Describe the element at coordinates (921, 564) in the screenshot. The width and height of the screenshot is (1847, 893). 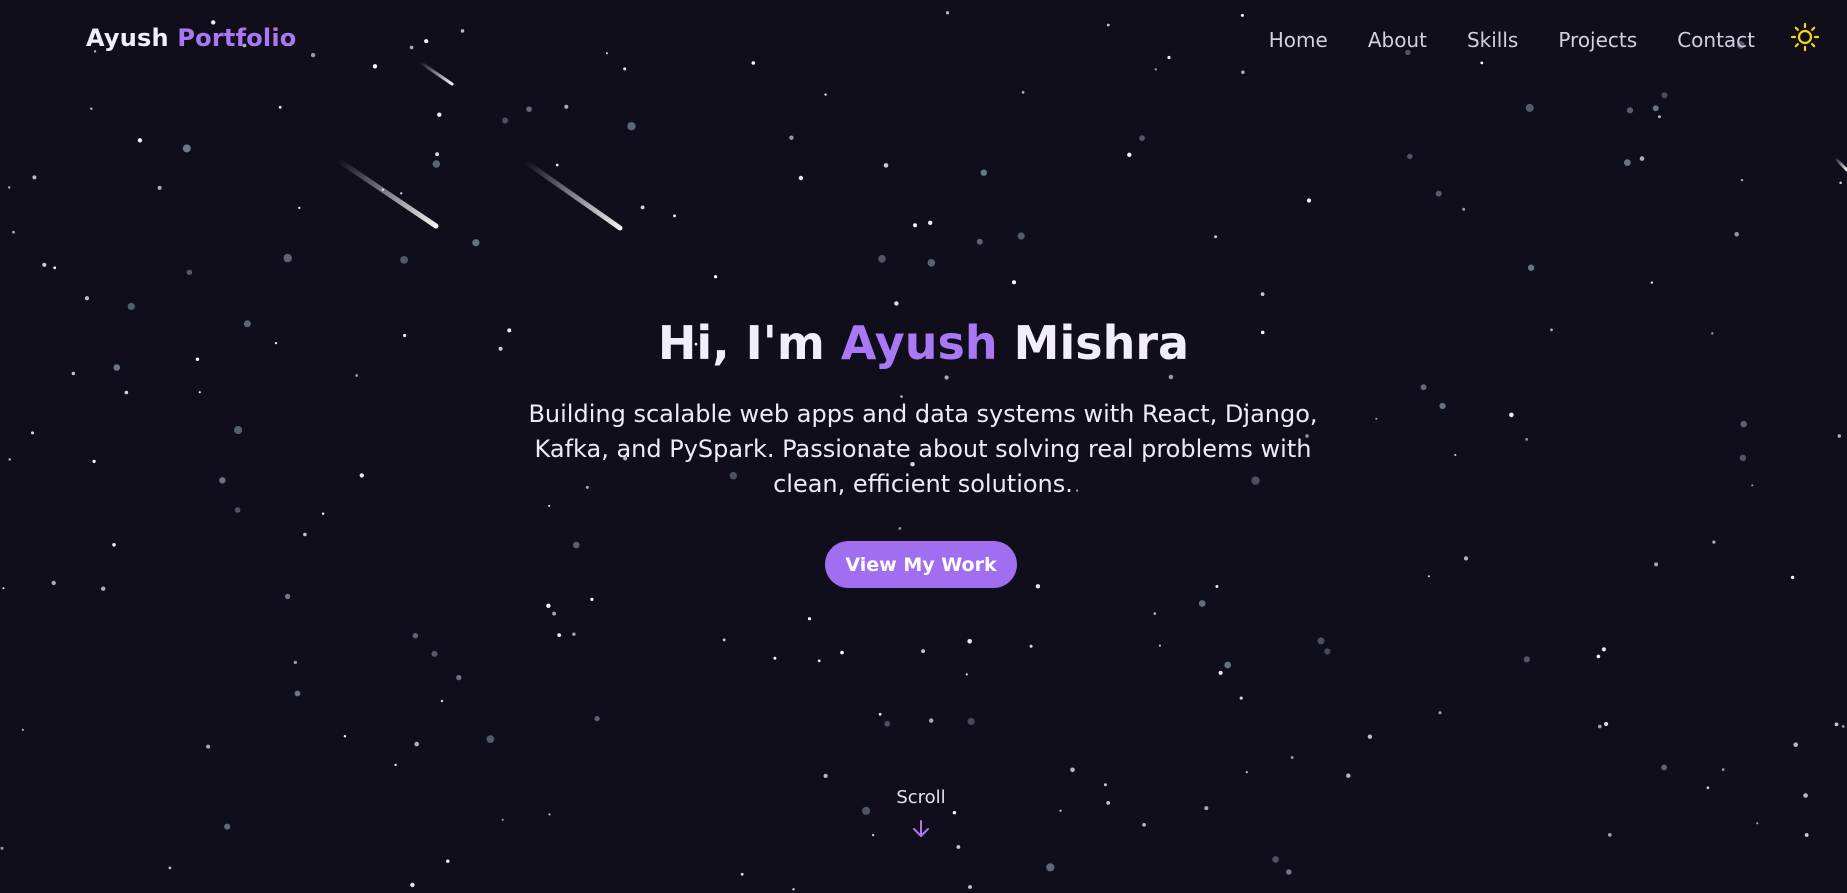
I see `view-my-work-button: View My Work` at that location.